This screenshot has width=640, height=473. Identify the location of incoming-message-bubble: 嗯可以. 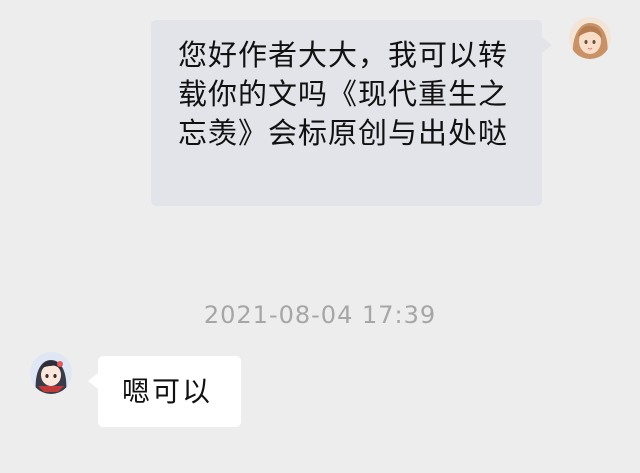
(164, 391).